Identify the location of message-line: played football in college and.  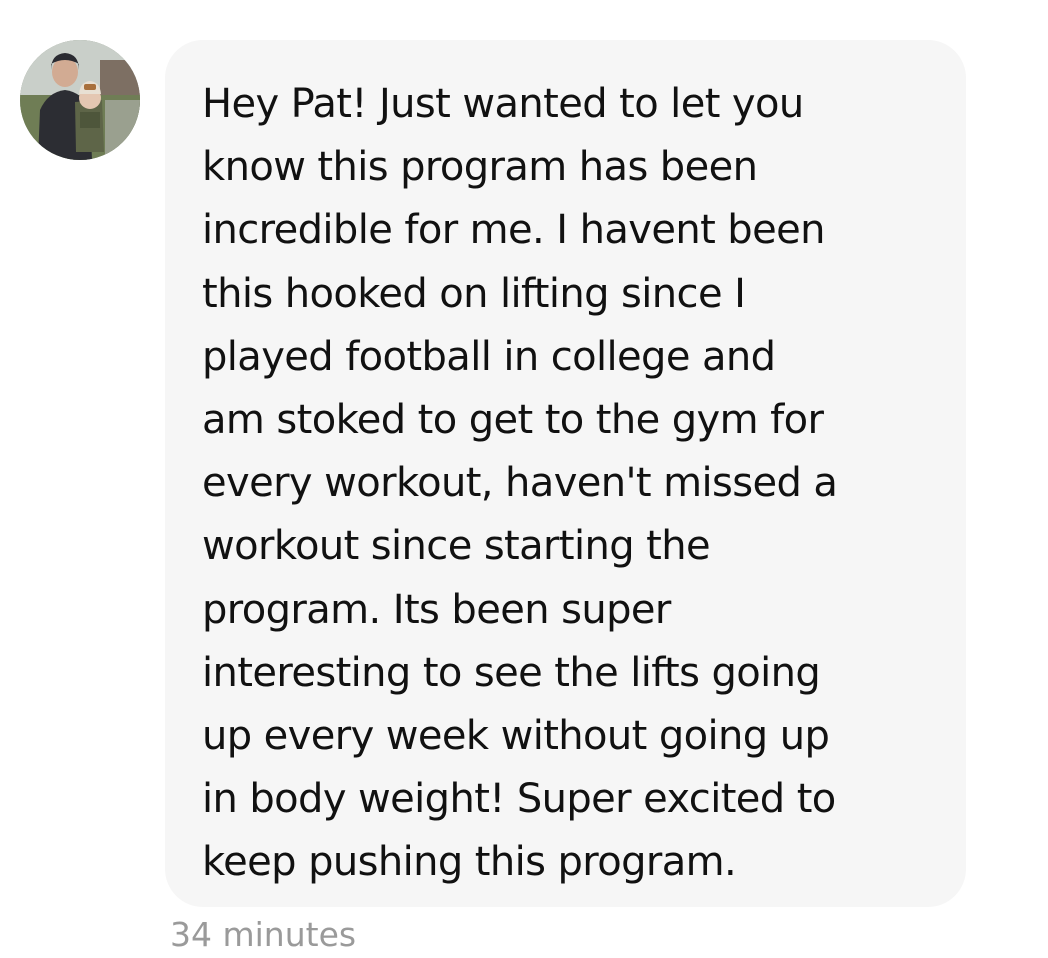
(489, 356).